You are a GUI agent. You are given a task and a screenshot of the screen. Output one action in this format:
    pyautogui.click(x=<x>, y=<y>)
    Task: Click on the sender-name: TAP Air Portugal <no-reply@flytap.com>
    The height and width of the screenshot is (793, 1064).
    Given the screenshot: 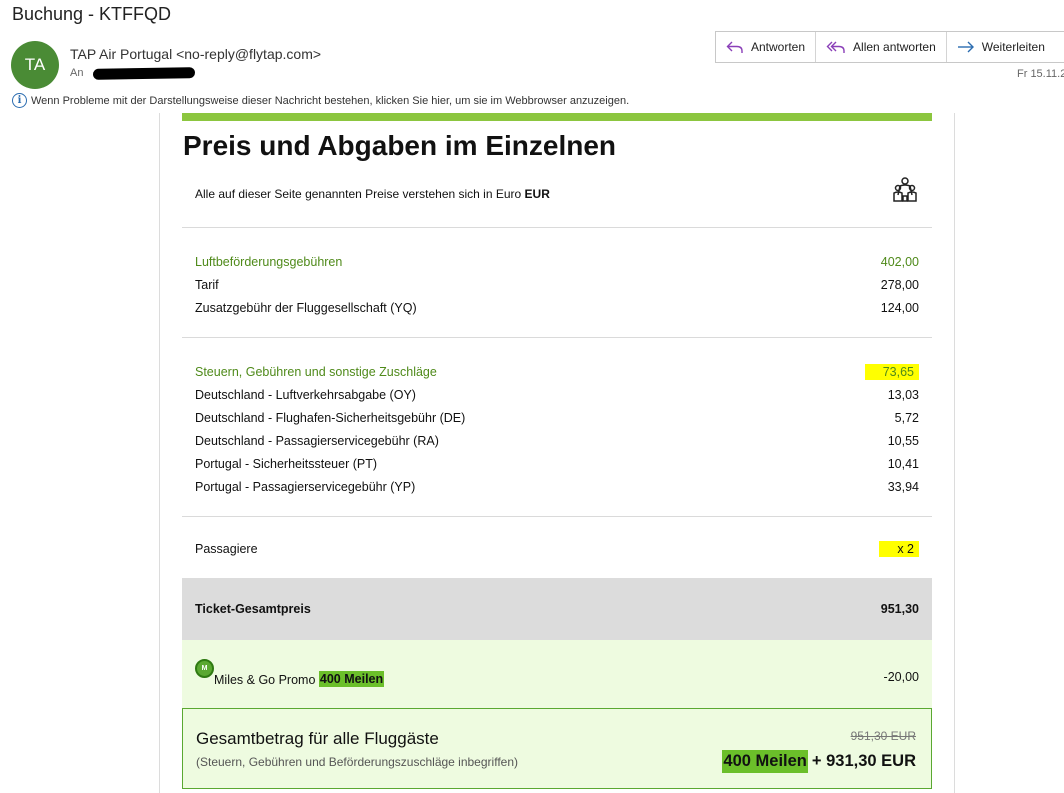 What is the action you would take?
    pyautogui.click(x=195, y=54)
    